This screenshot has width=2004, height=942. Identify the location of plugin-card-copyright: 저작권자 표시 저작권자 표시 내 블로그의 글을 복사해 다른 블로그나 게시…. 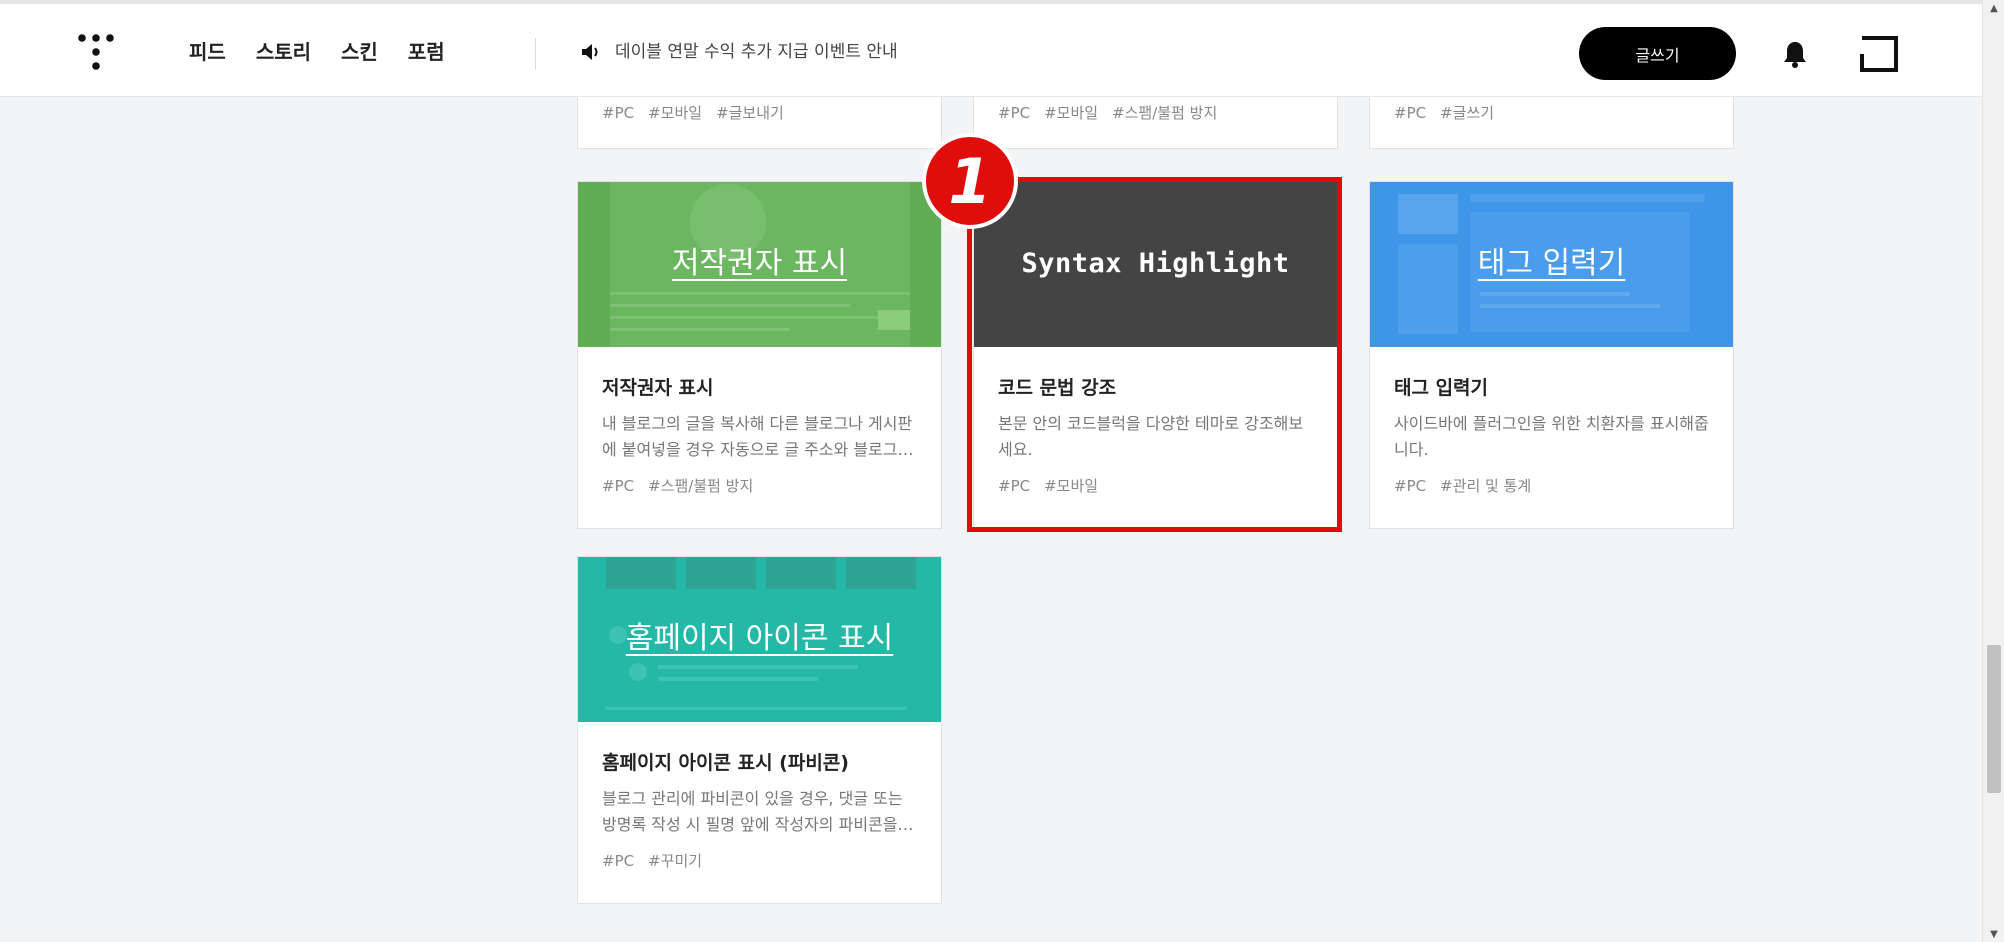
(759, 355).